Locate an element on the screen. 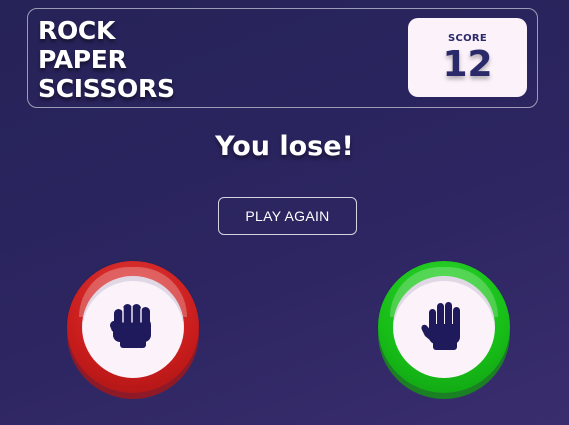 This screenshot has width=569, height=425. game-title: ROCK PAPER SCISSORS is located at coordinates (106, 59).